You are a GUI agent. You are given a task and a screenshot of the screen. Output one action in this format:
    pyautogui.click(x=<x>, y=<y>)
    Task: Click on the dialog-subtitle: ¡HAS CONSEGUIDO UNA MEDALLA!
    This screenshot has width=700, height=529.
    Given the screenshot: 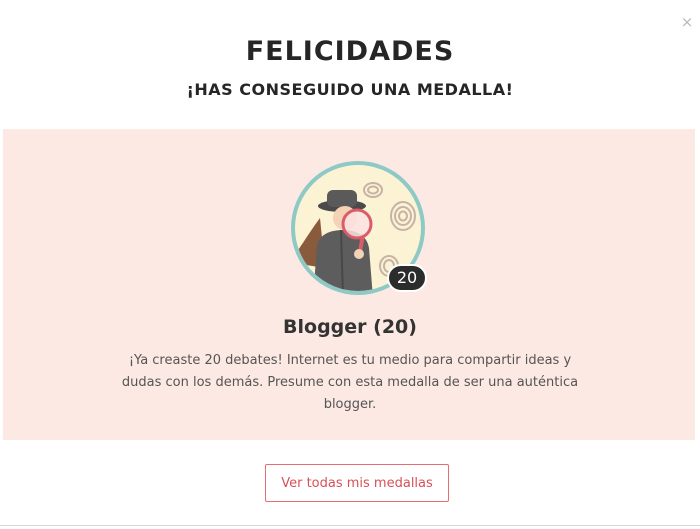 What is the action you would take?
    pyautogui.click(x=350, y=89)
    